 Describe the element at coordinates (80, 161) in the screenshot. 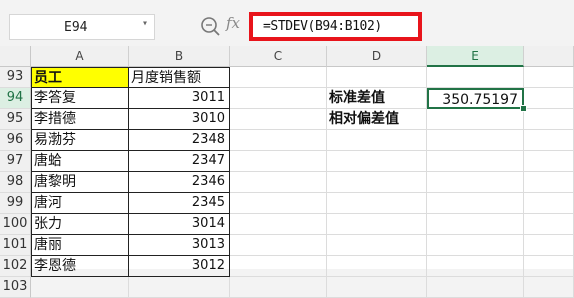

I see `table-cell: 唐蛤` at that location.